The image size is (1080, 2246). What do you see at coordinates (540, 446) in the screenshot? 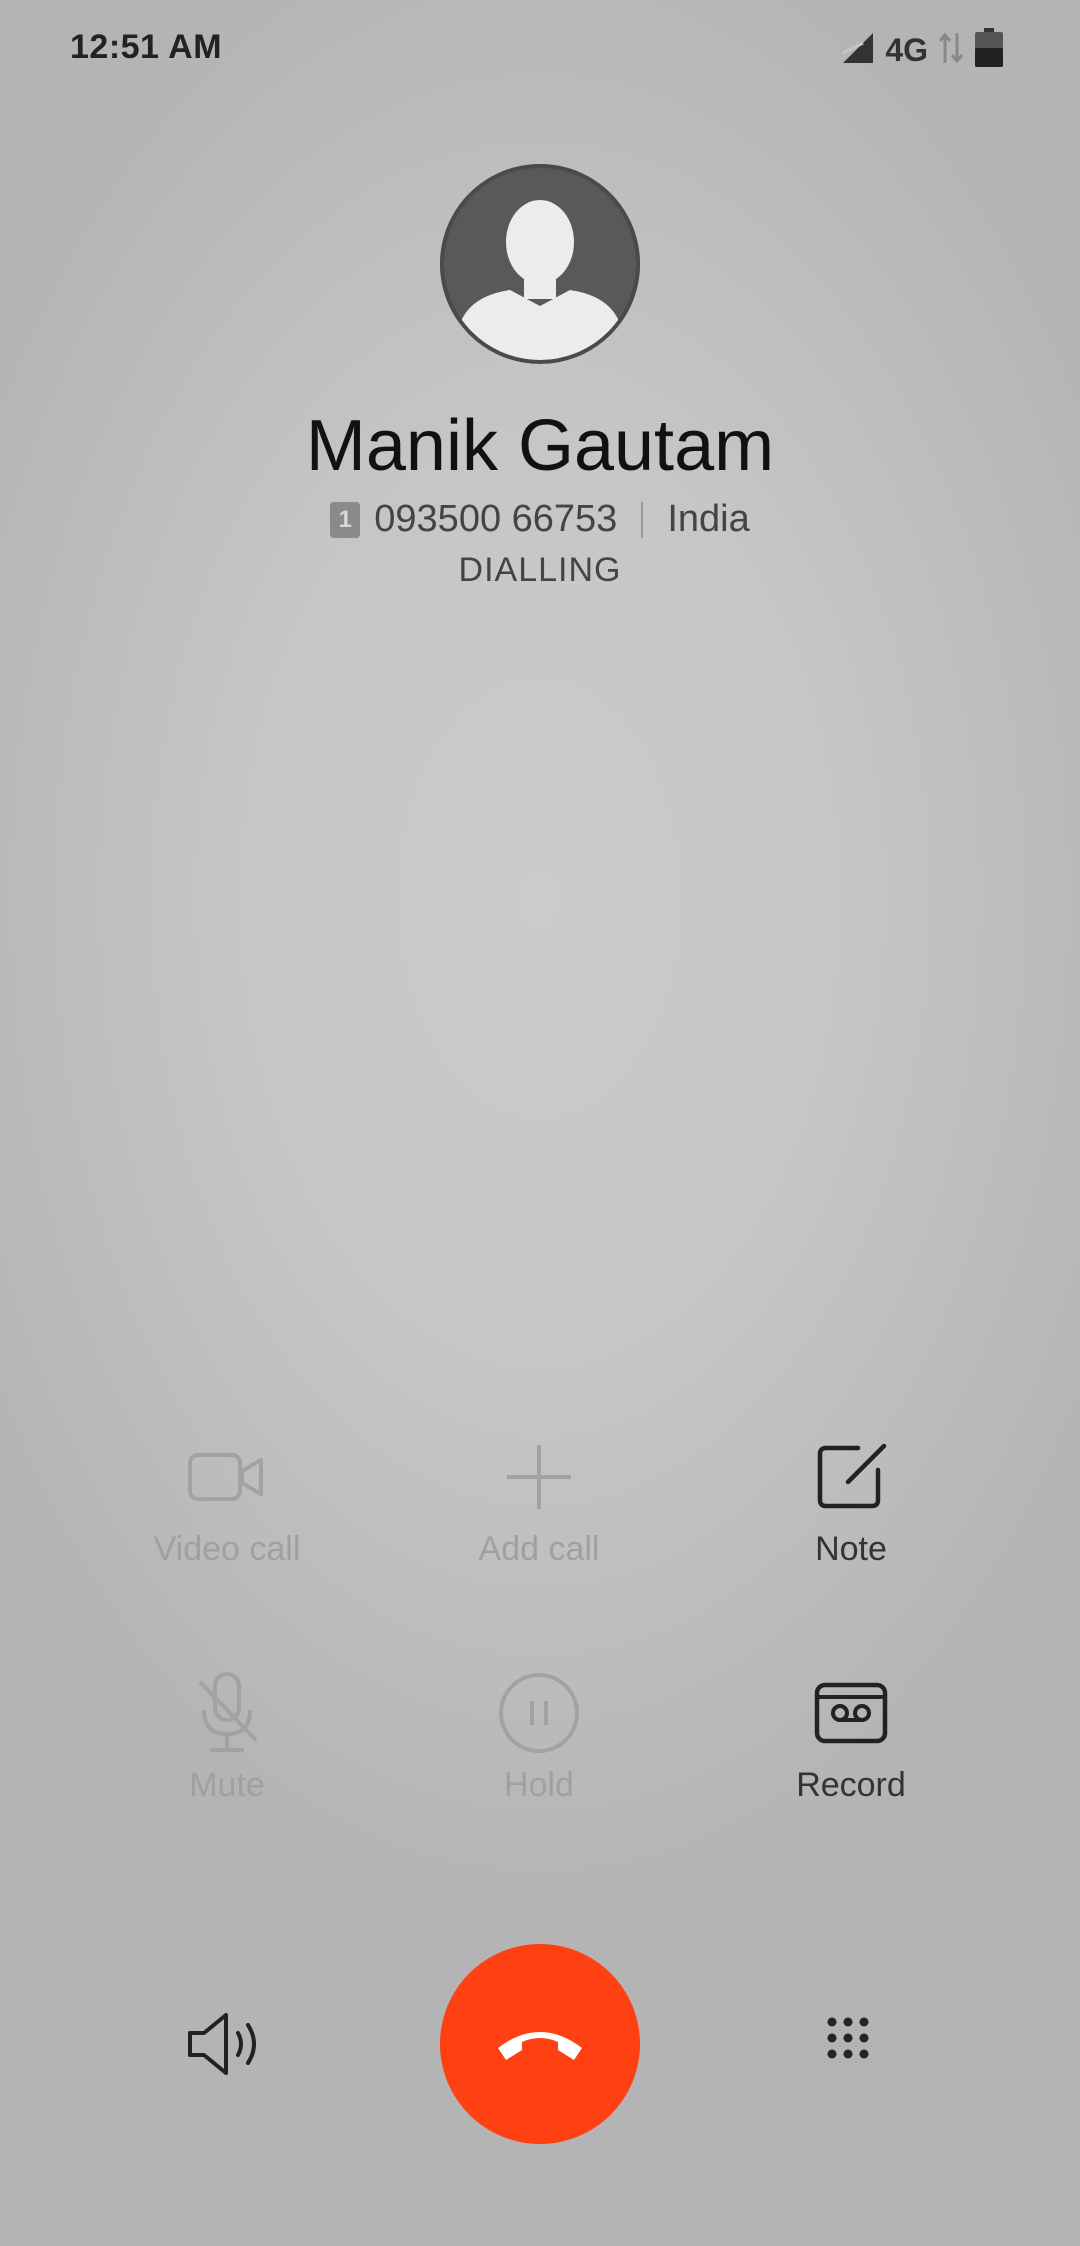
I see `contact-name: Manik Gautam` at bounding box center [540, 446].